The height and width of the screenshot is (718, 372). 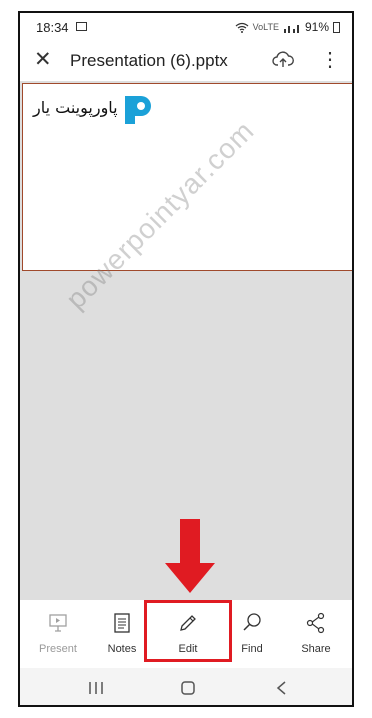 What do you see at coordinates (291, 28) in the screenshot?
I see `signal-icon` at bounding box center [291, 28].